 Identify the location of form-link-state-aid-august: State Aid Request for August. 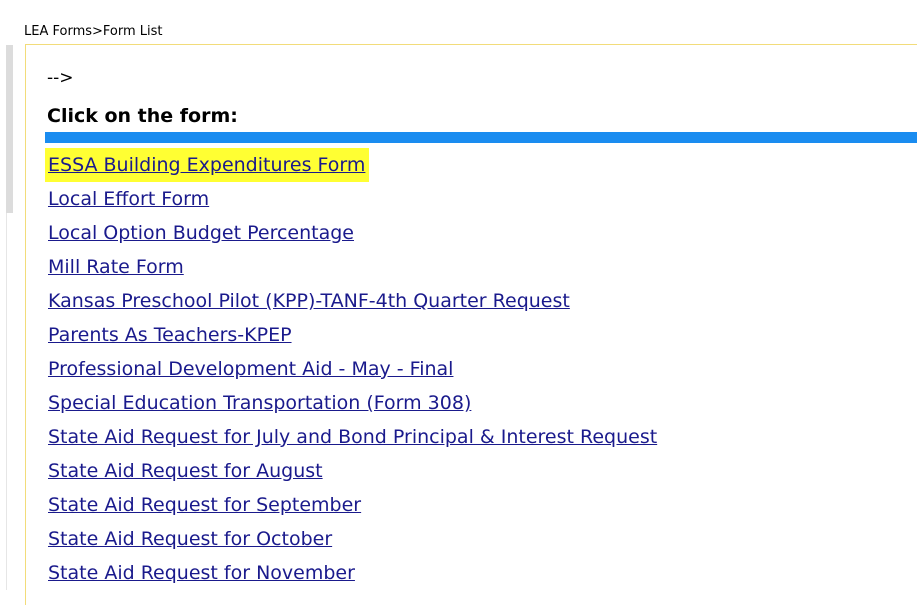
(186, 471).